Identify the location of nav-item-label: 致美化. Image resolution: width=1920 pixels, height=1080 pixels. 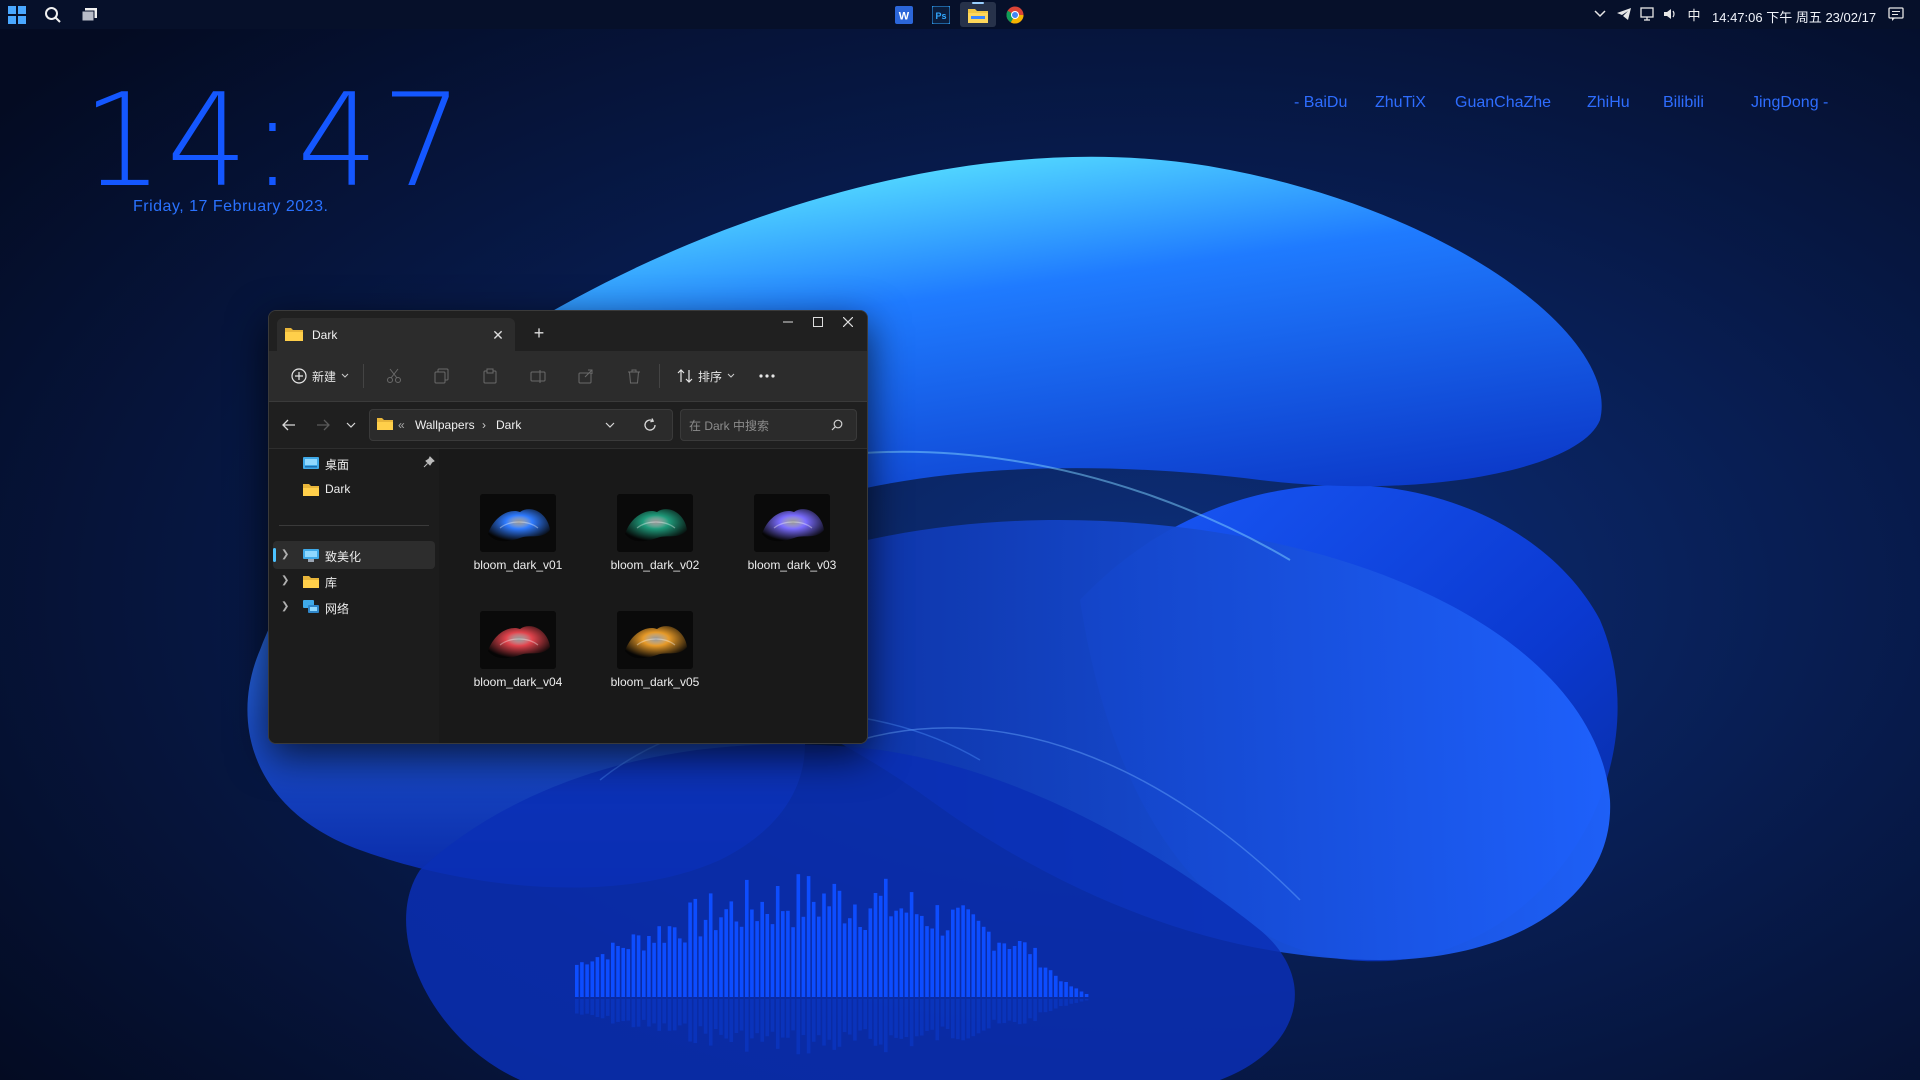
(343, 557).